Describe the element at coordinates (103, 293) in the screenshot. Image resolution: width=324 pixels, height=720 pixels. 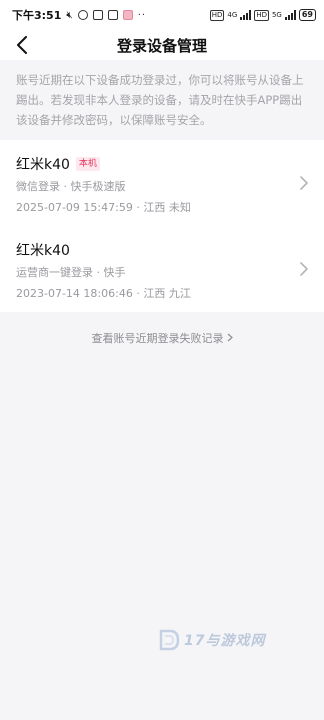
I see `device-login-time: 2023-07-14 18:06:46 · 江西 九江` at that location.